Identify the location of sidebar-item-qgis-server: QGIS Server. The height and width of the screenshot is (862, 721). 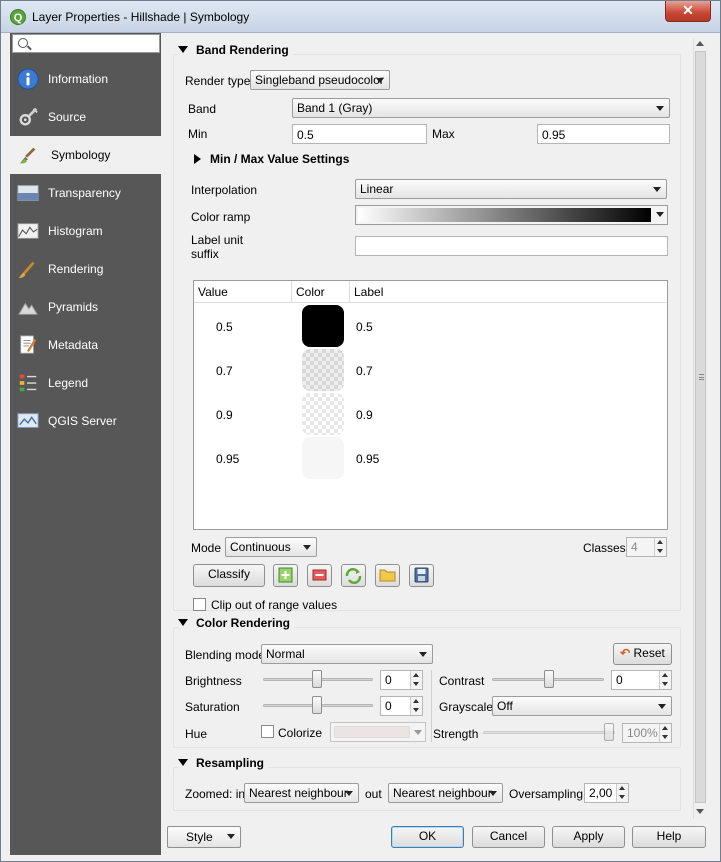
(85, 421).